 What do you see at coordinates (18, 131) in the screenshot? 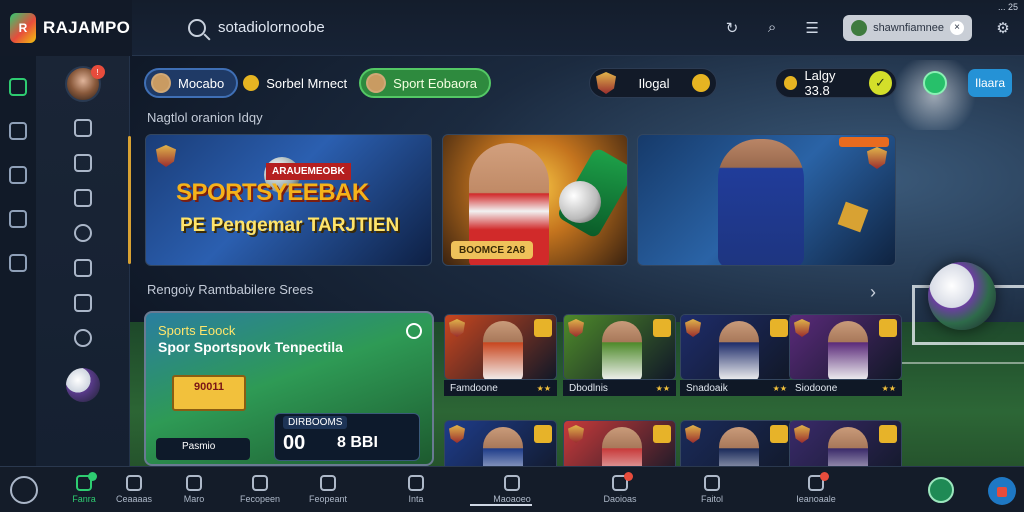
I see `rail-swap-icon` at bounding box center [18, 131].